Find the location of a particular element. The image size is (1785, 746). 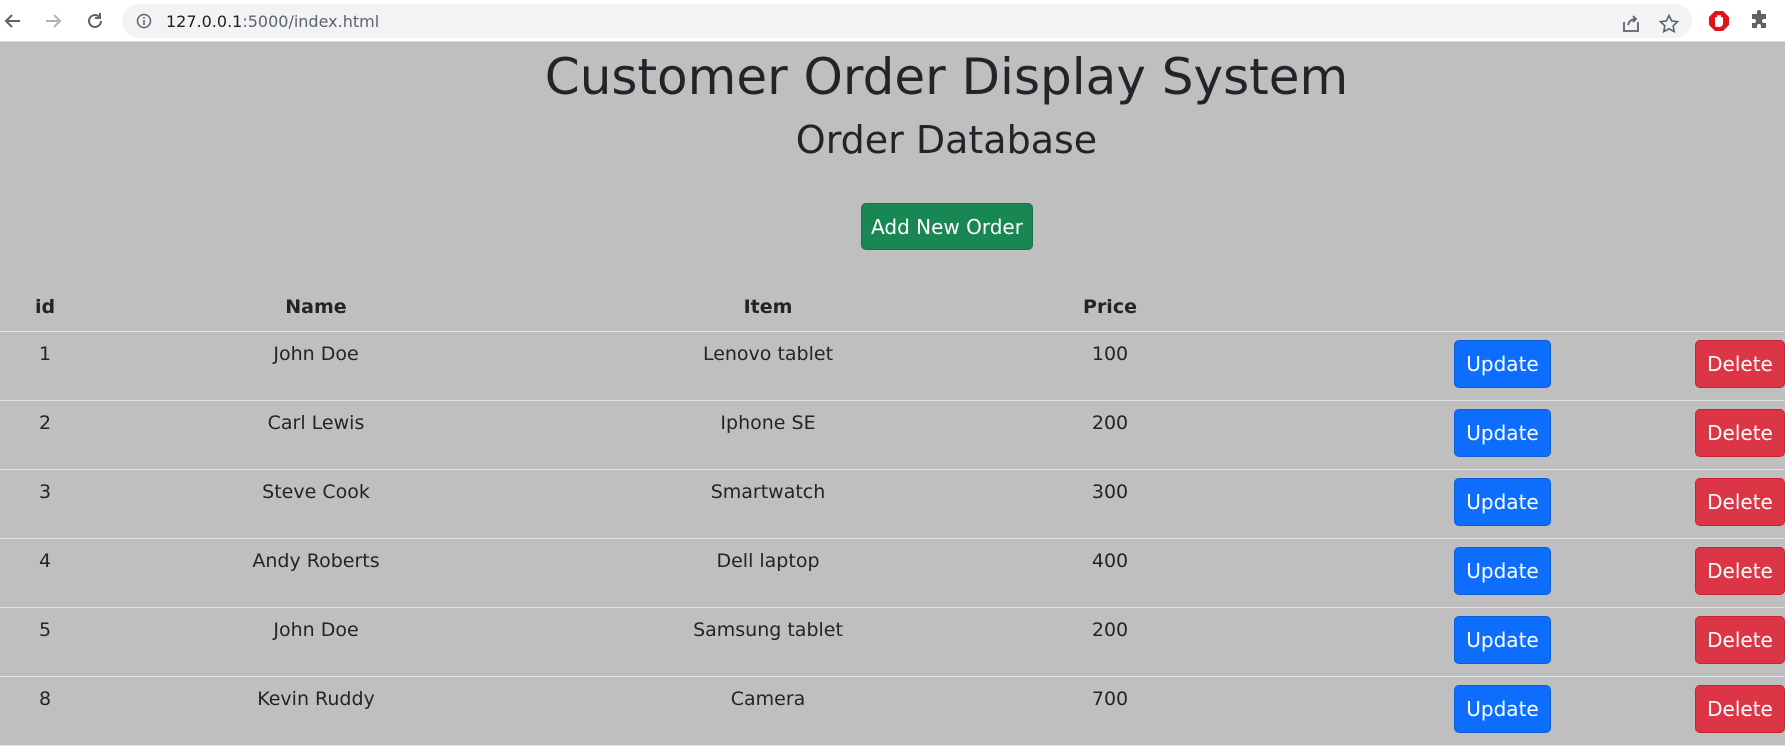

info-icon is located at coordinates (144, 21).